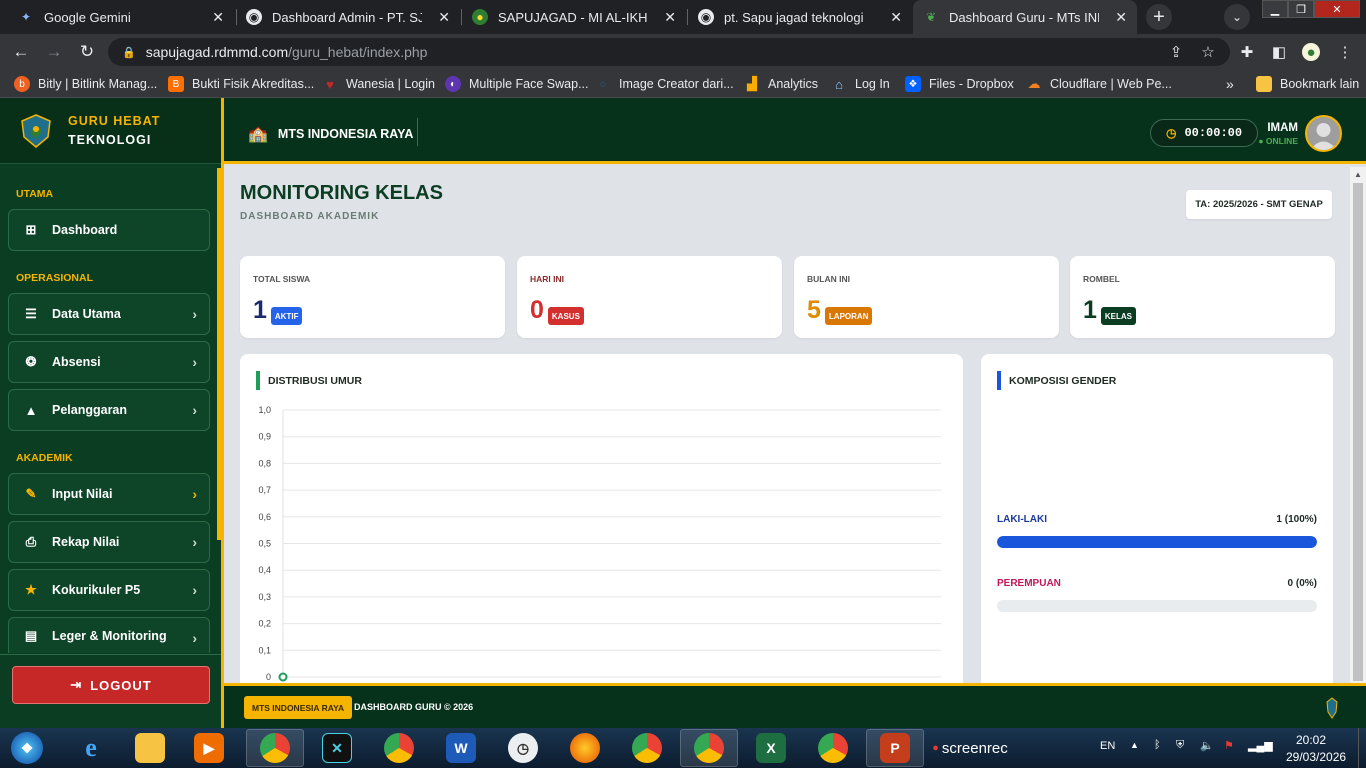  What do you see at coordinates (194, 362) in the screenshot?
I see `chevron-right-icon: ›` at bounding box center [194, 362].